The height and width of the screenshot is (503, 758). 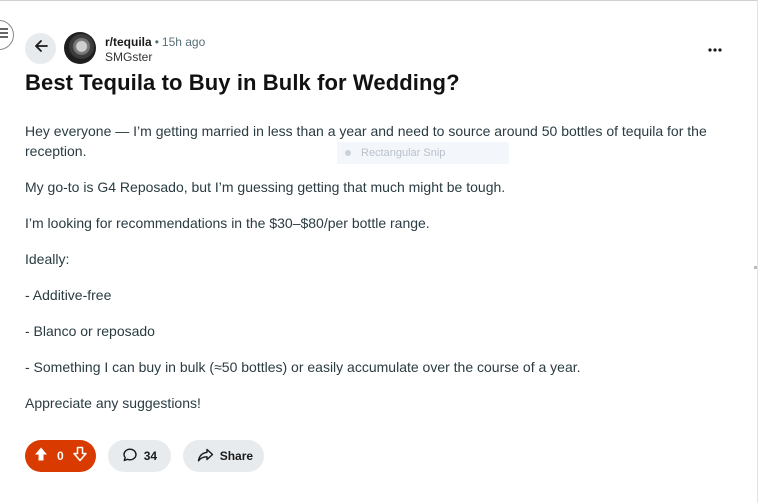 What do you see at coordinates (139, 456) in the screenshot?
I see `comments-button: 34` at bounding box center [139, 456].